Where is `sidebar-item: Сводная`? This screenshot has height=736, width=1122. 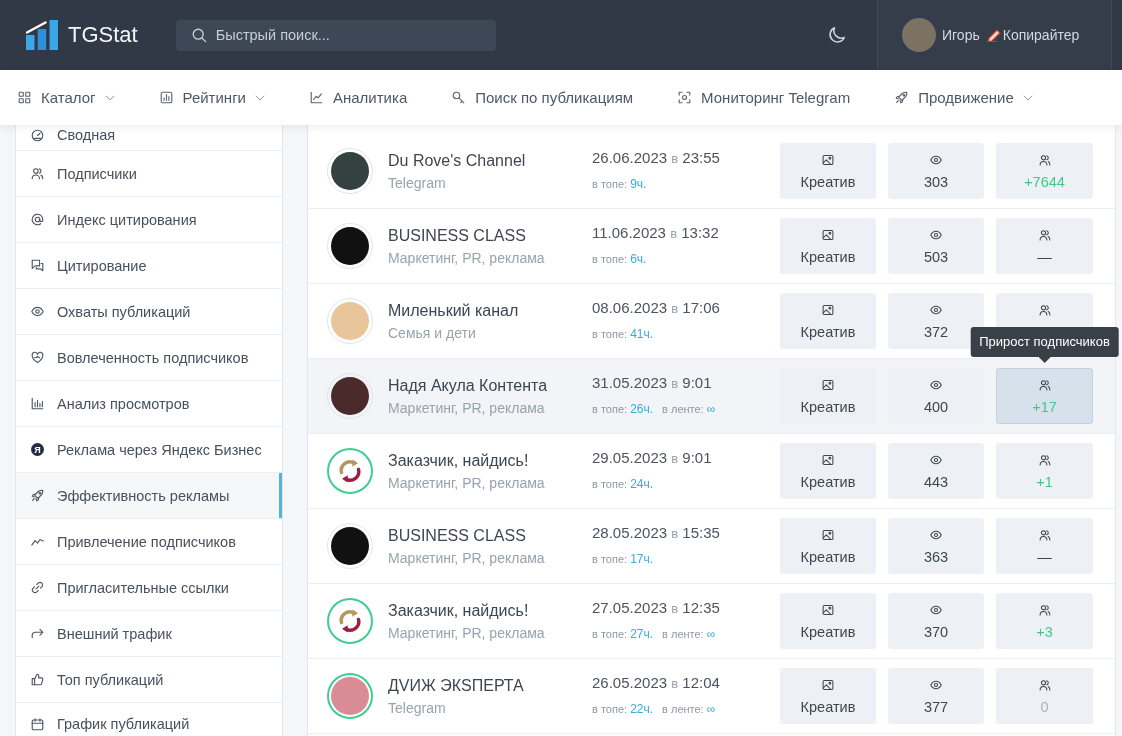 sidebar-item: Сводная is located at coordinates (149, 138).